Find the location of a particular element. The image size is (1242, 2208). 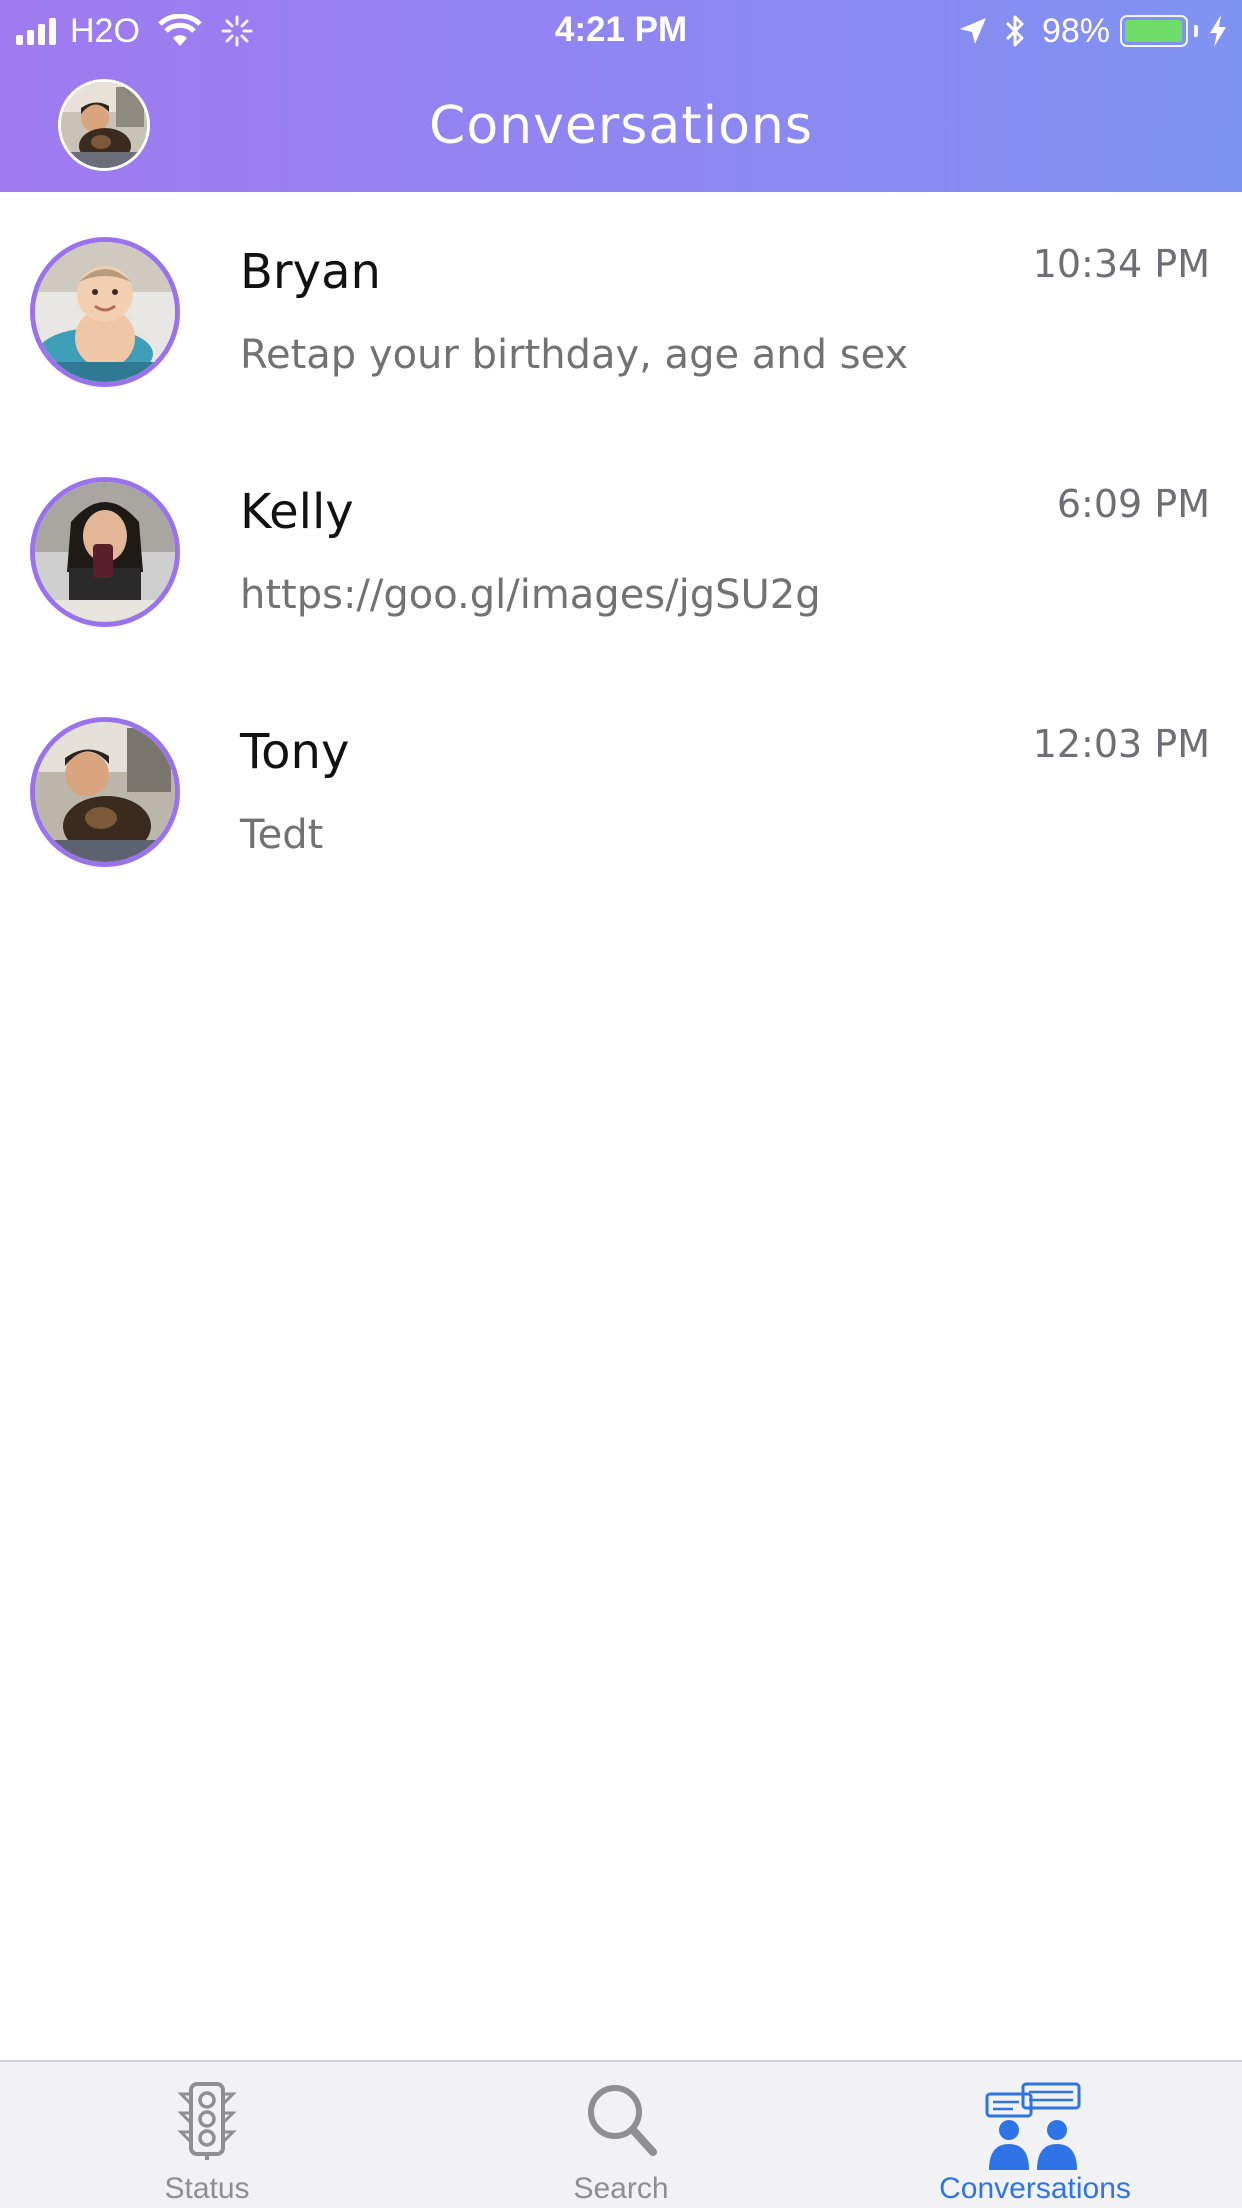

status-bar-right: 98% is located at coordinates (1093, 31).